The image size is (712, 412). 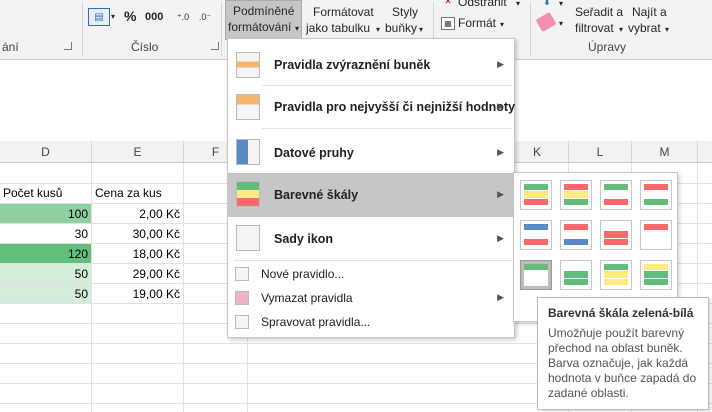 I want to click on cell-e-header: Cena za kus, so click(x=137, y=193).